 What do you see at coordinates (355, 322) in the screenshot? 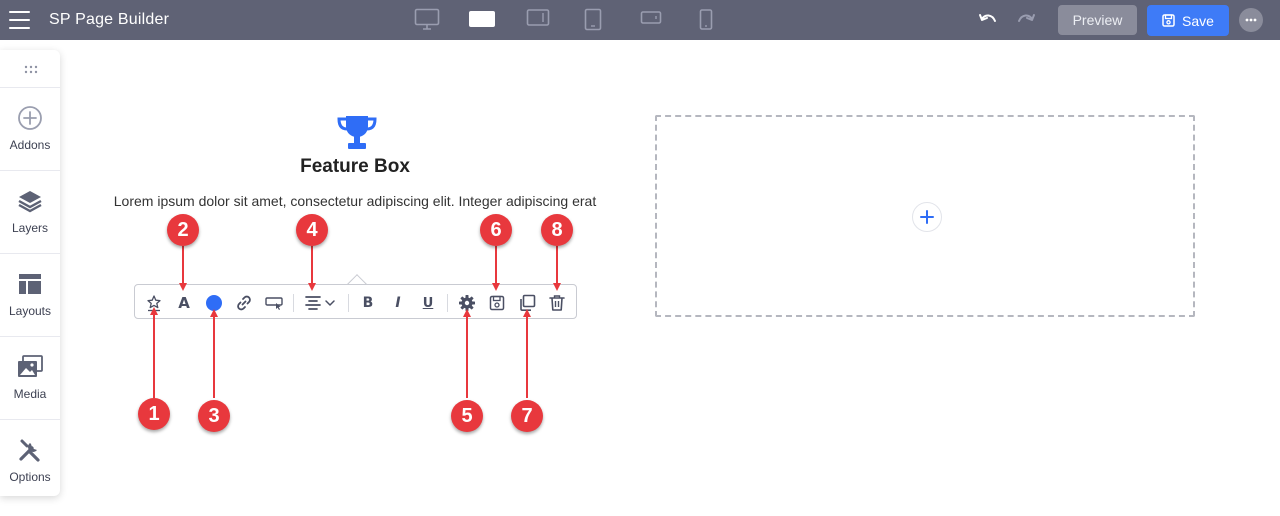
I see `callout-arrows` at bounding box center [355, 322].